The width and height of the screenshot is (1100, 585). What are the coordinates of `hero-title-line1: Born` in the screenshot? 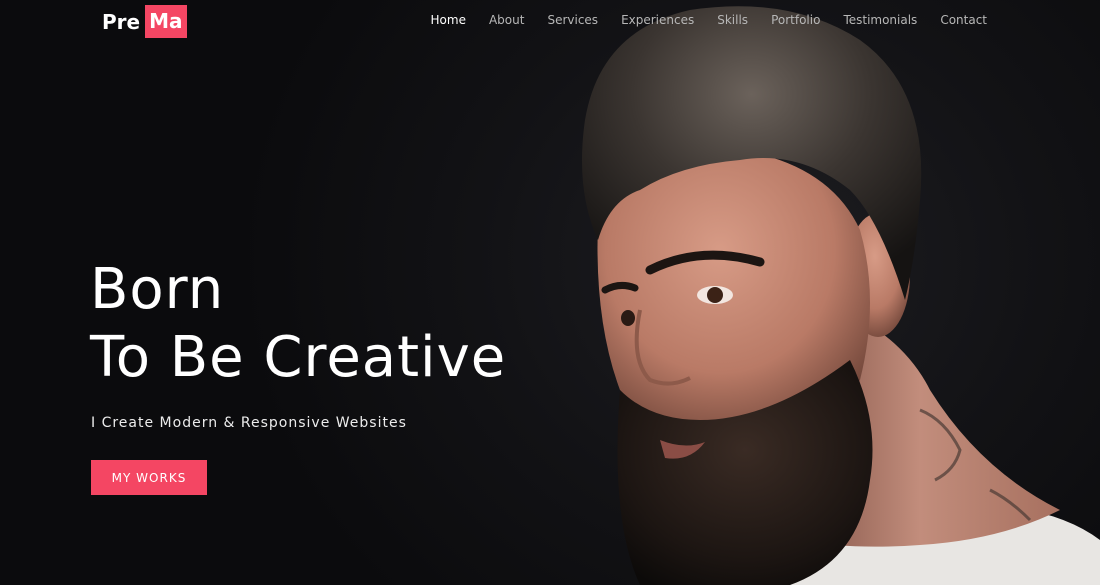 It's located at (157, 289).